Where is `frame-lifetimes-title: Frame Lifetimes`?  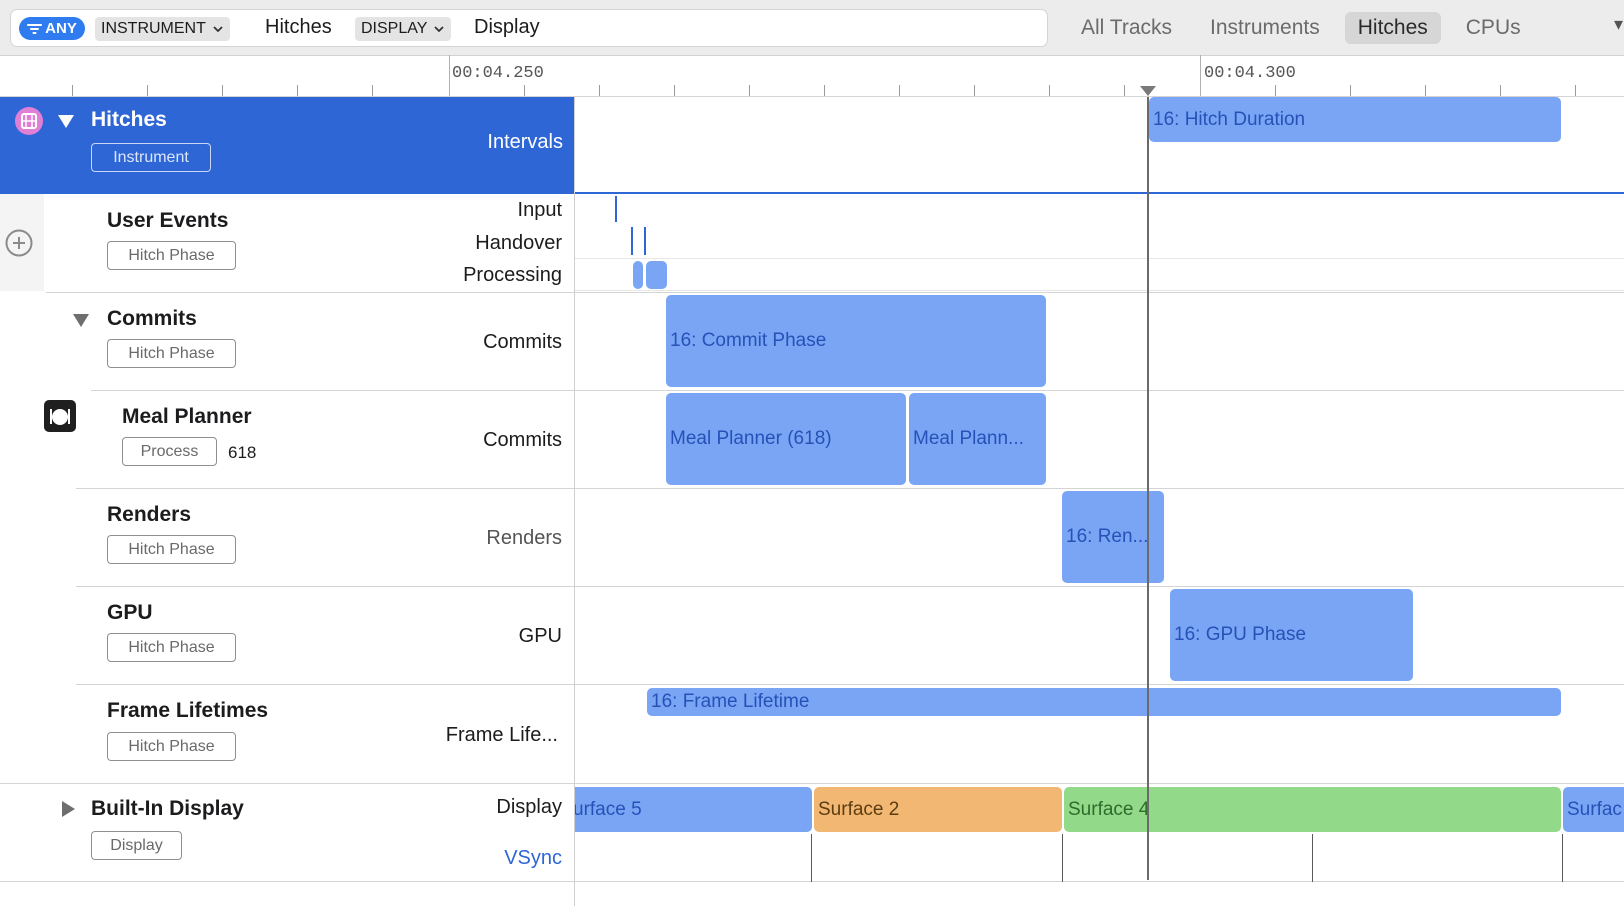
frame-lifetimes-title: Frame Lifetimes is located at coordinates (188, 710).